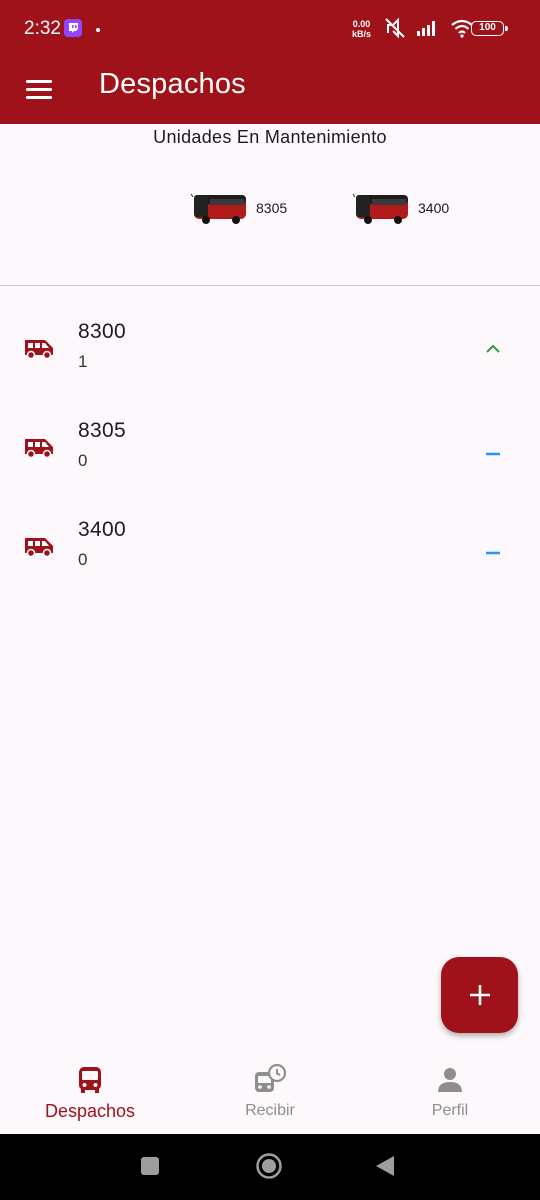 The width and height of the screenshot is (540, 1200). I want to click on list-item: 8305 0, so click(270, 460).